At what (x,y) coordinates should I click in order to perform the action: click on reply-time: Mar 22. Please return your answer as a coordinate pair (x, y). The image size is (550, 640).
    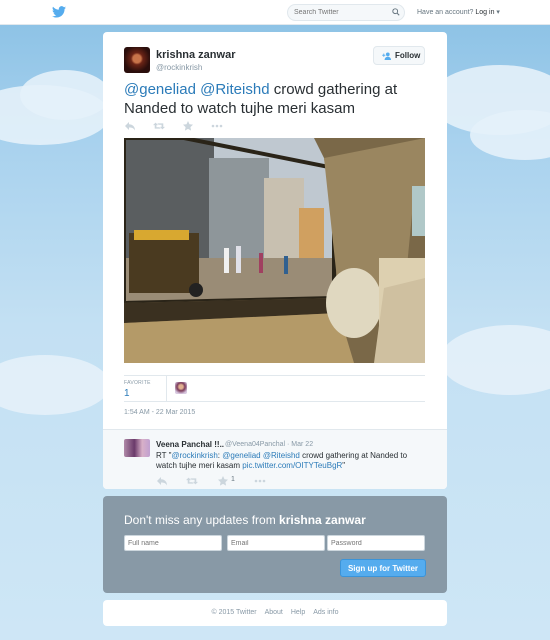
    Looking at the image, I should click on (302, 444).